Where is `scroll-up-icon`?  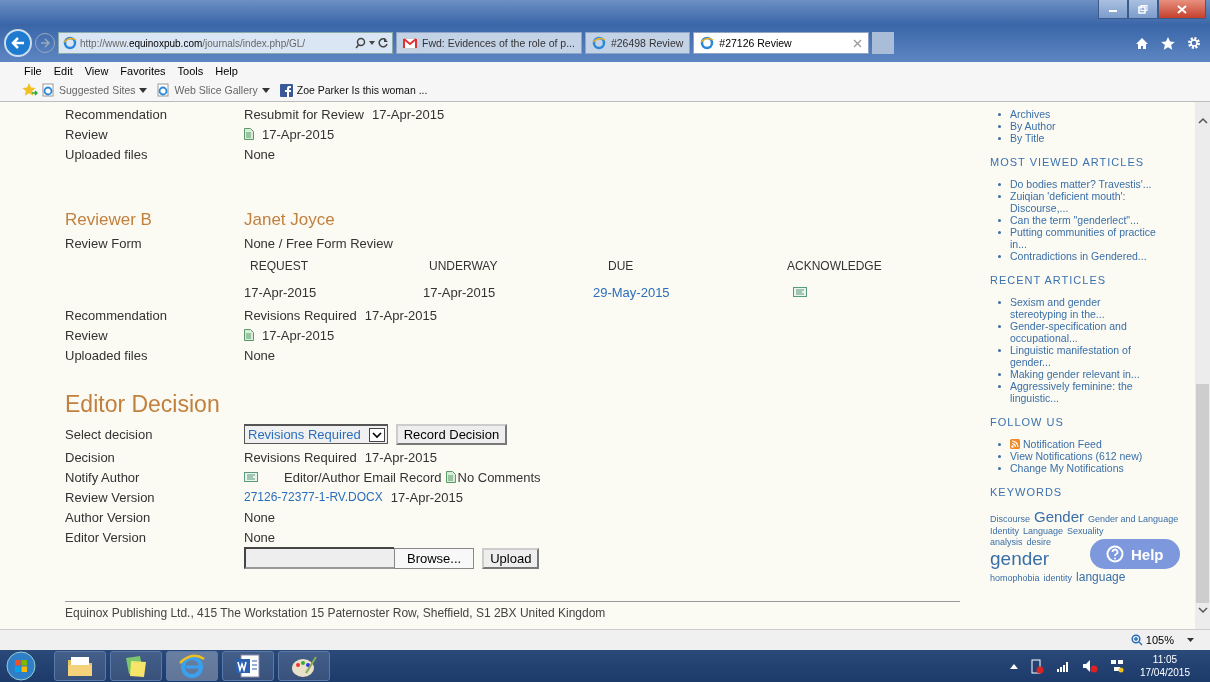 scroll-up-icon is located at coordinates (1202, 120).